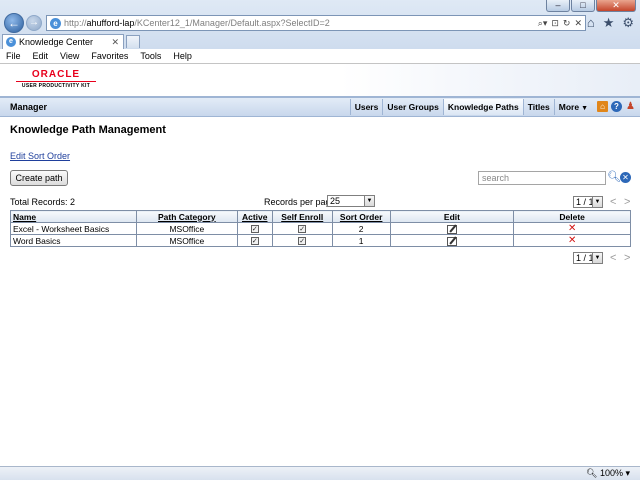 The width and height of the screenshot is (640, 480). Describe the element at coordinates (583, 6) in the screenshot. I see `maximize-button: □` at that location.